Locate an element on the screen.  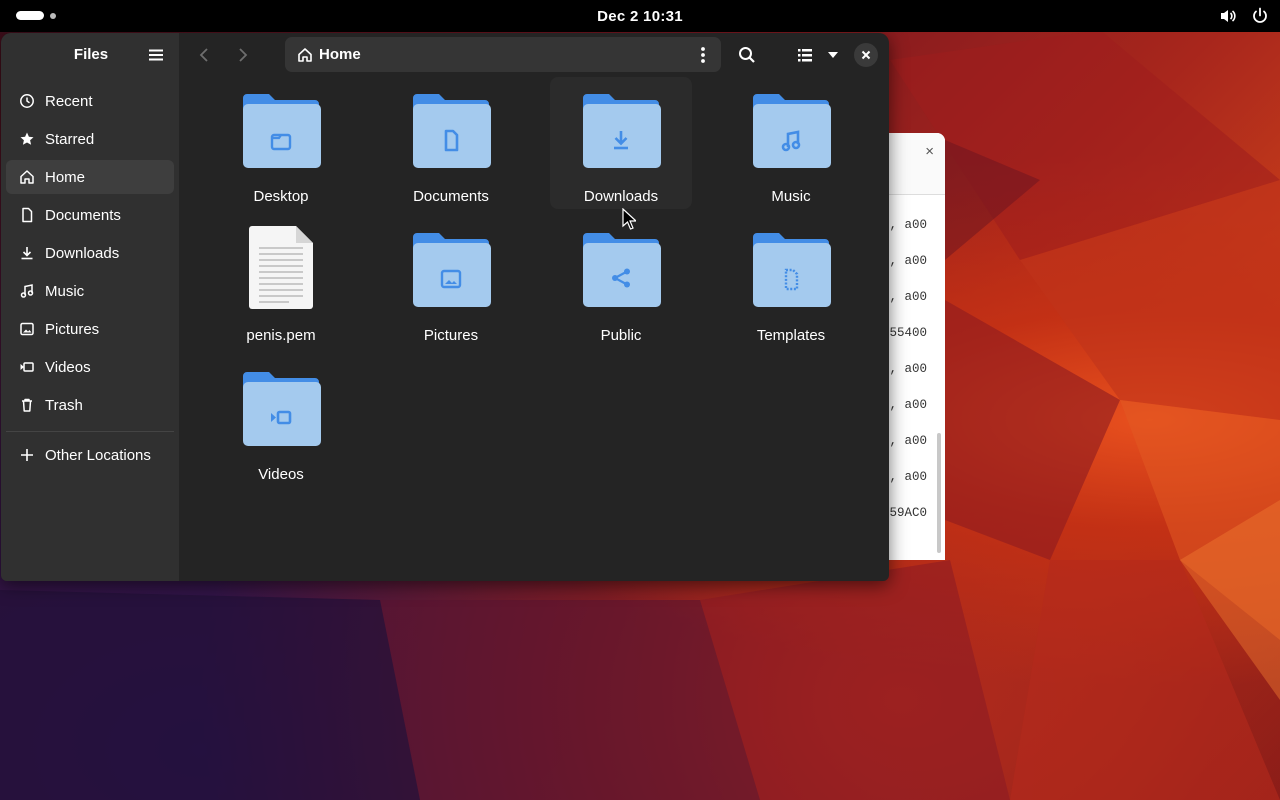
clock: Dec 2 10:31 is located at coordinates (640, 16).